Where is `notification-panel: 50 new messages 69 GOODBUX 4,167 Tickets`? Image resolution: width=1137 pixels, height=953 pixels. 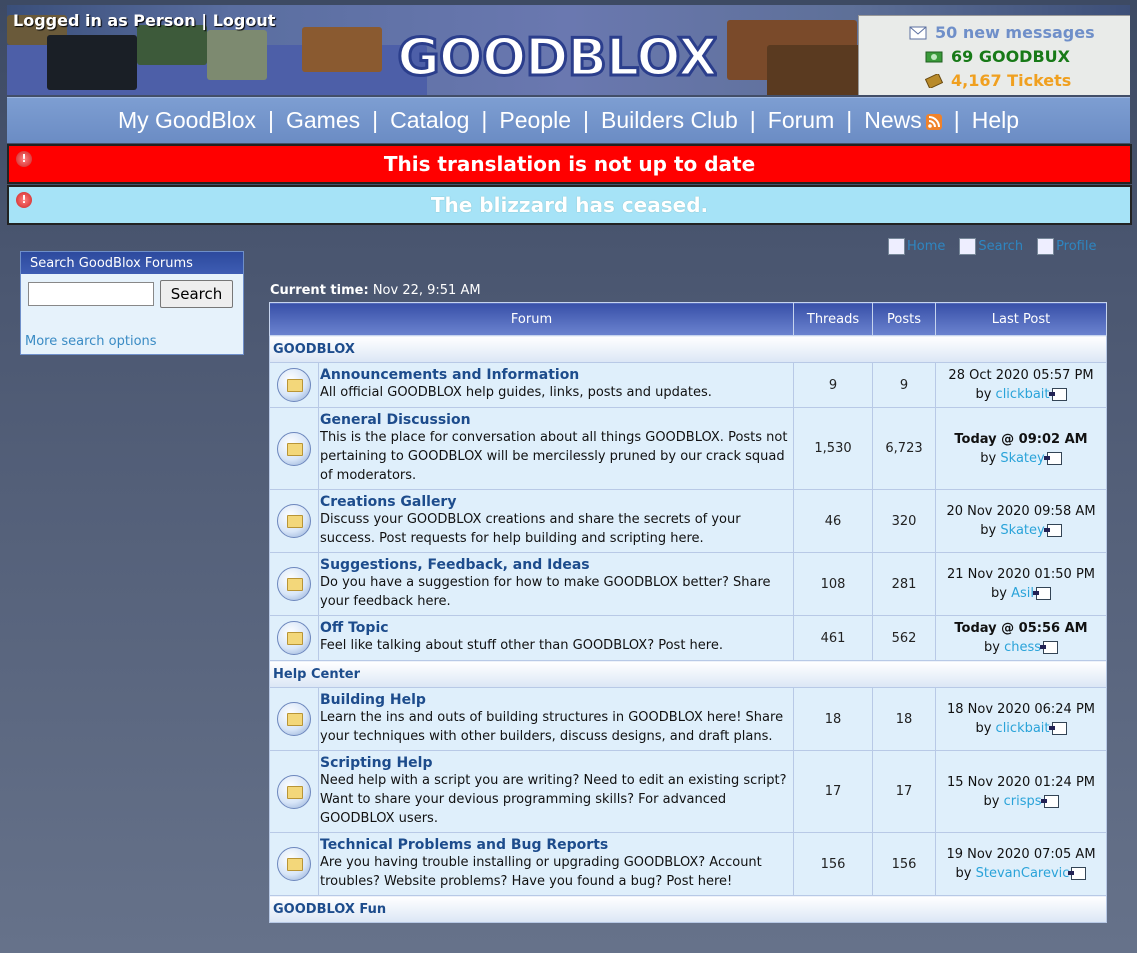 notification-panel: 50 new messages 69 GOODBUX 4,167 Tickets is located at coordinates (994, 55).